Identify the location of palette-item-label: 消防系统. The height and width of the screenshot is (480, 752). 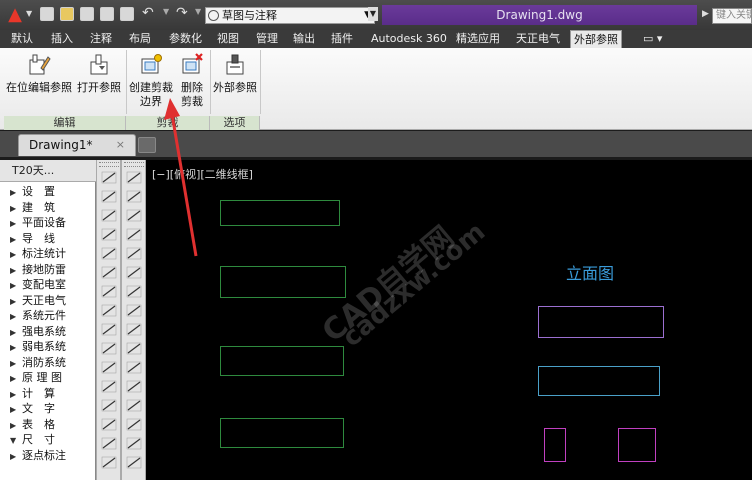
(44, 362).